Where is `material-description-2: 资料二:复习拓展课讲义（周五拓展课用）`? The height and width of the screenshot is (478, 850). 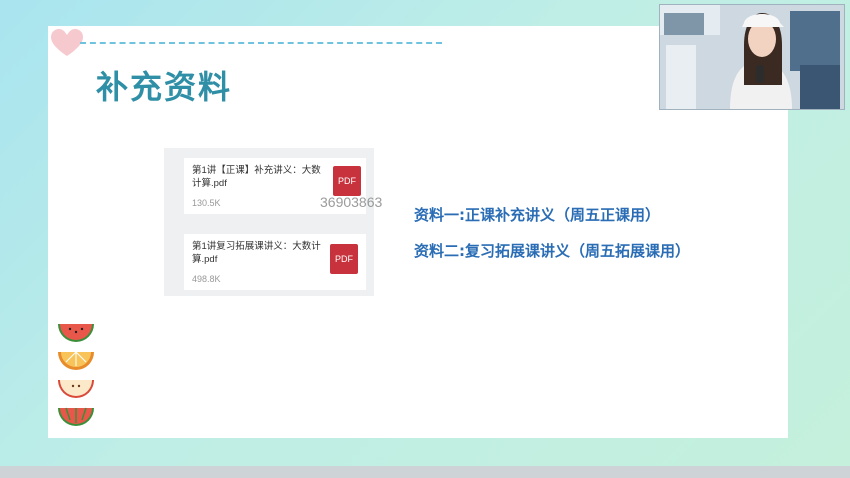 material-description-2: 资料二:复习拓展课讲义（周五拓展课用） is located at coordinates (552, 251).